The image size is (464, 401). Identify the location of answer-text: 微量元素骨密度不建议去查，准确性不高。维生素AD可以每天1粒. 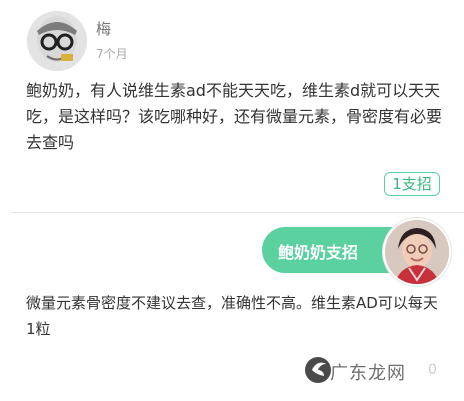
(232, 316).